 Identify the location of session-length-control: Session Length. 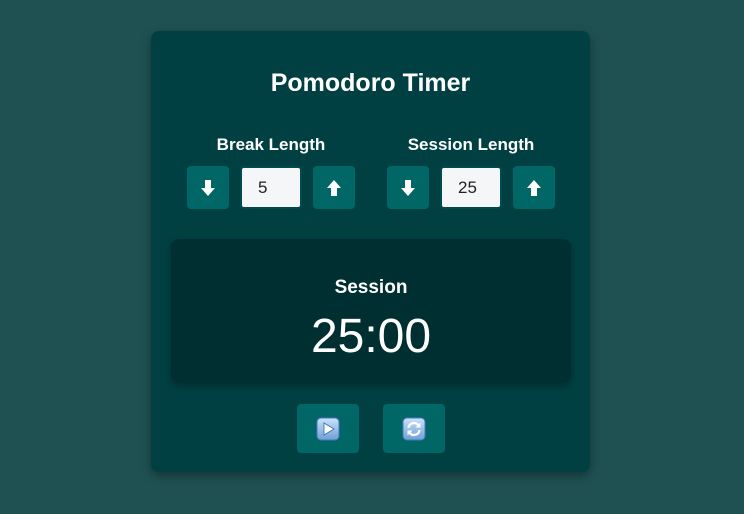
(471, 172).